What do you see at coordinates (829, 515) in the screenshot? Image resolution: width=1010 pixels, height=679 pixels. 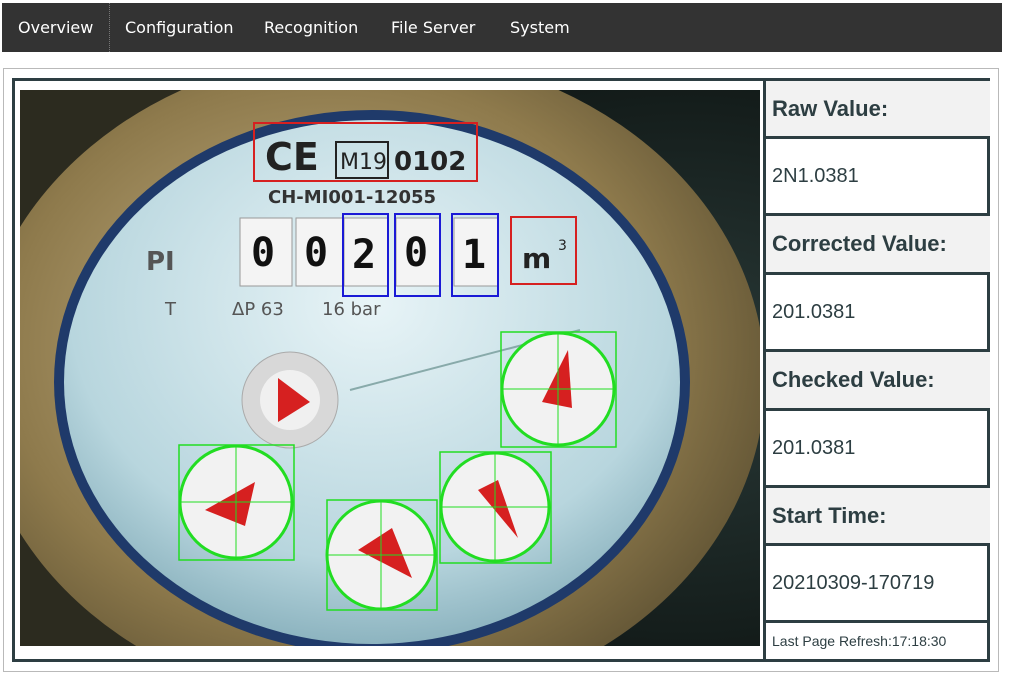 I see `start-time-label: Start Time:` at bounding box center [829, 515].